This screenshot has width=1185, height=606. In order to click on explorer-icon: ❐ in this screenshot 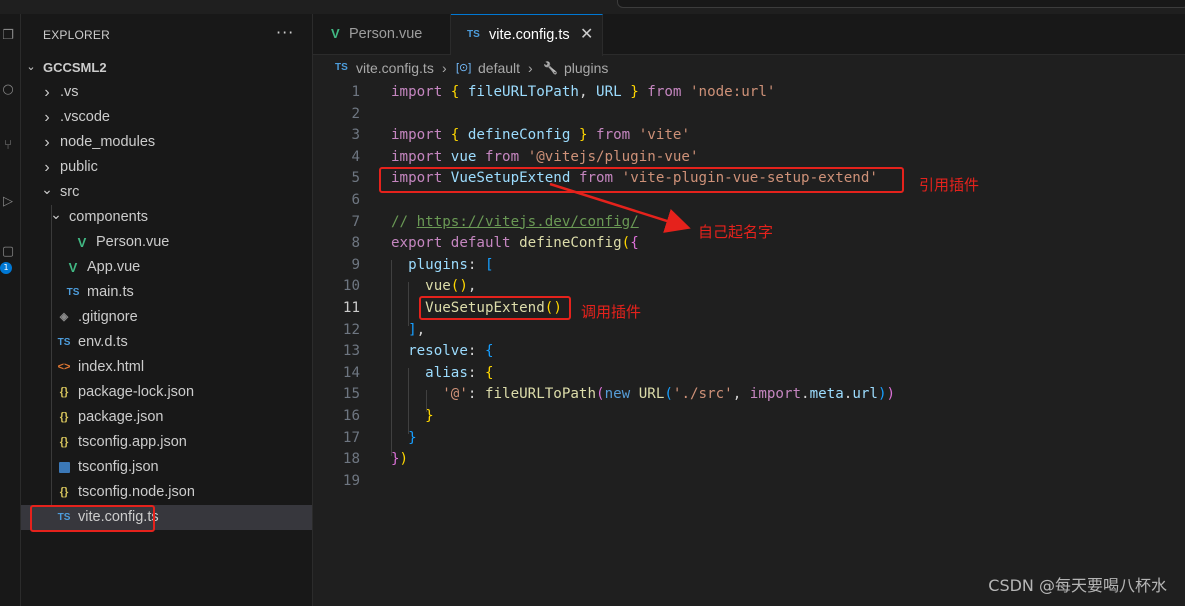, I will do `click(8, 36)`.